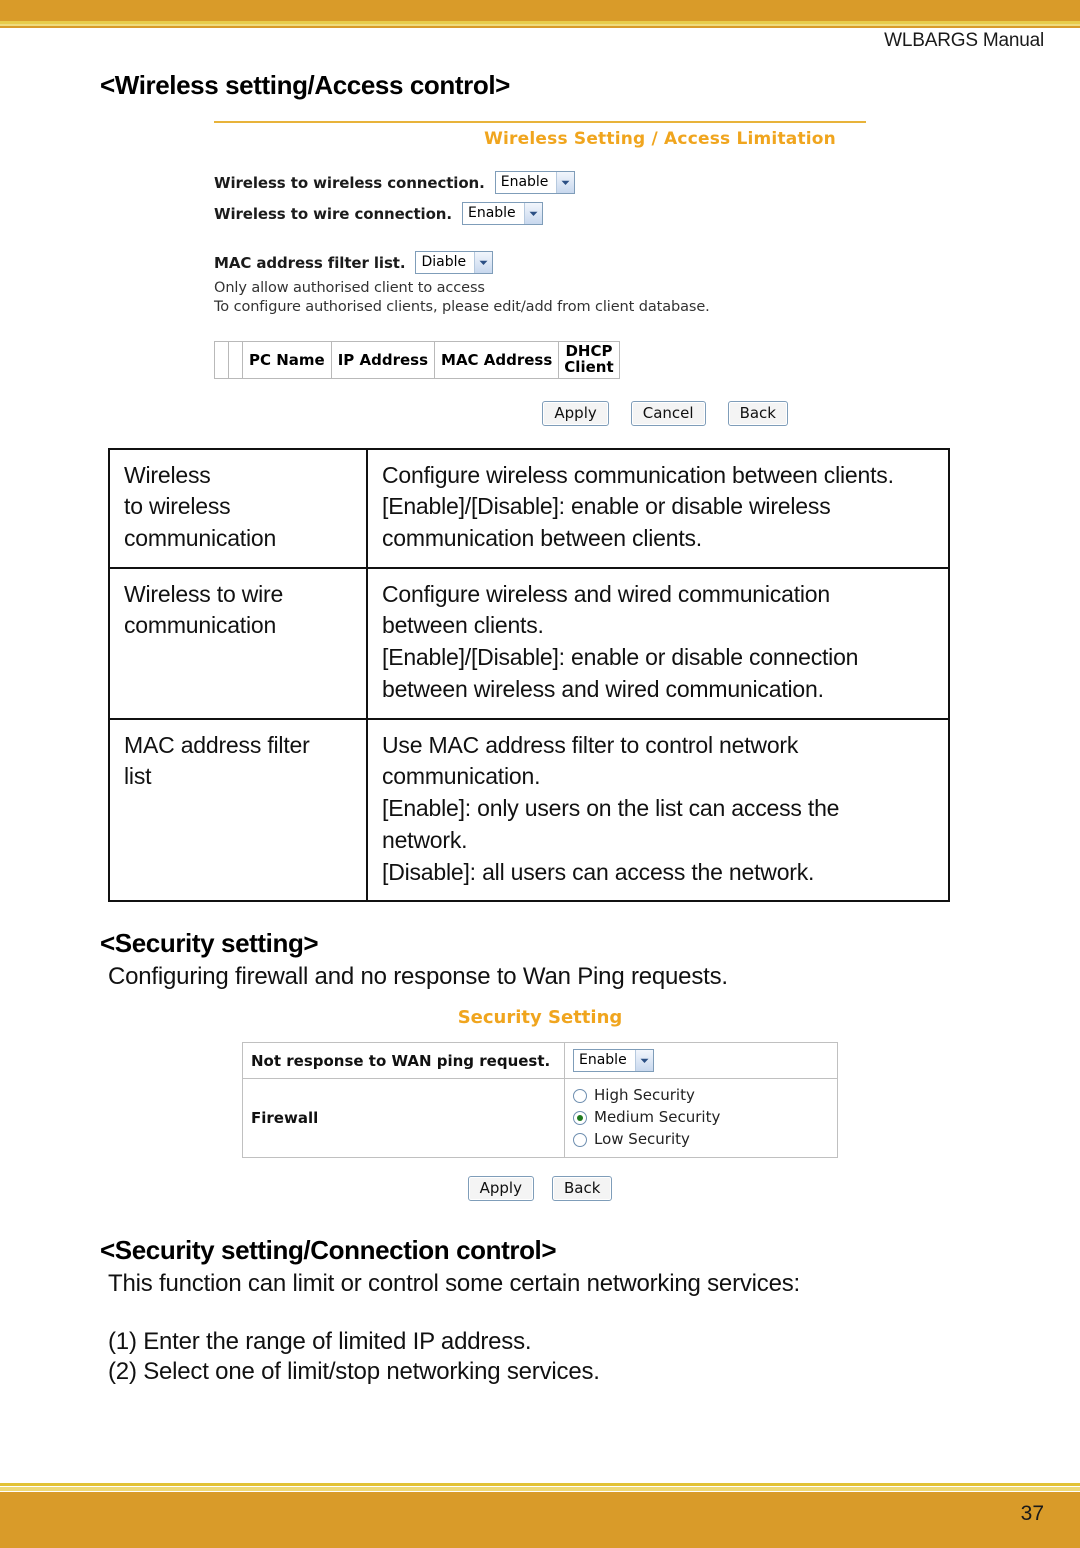 The height and width of the screenshot is (1548, 1080). What do you see at coordinates (540, 10) in the screenshot?
I see `page-top-band` at bounding box center [540, 10].